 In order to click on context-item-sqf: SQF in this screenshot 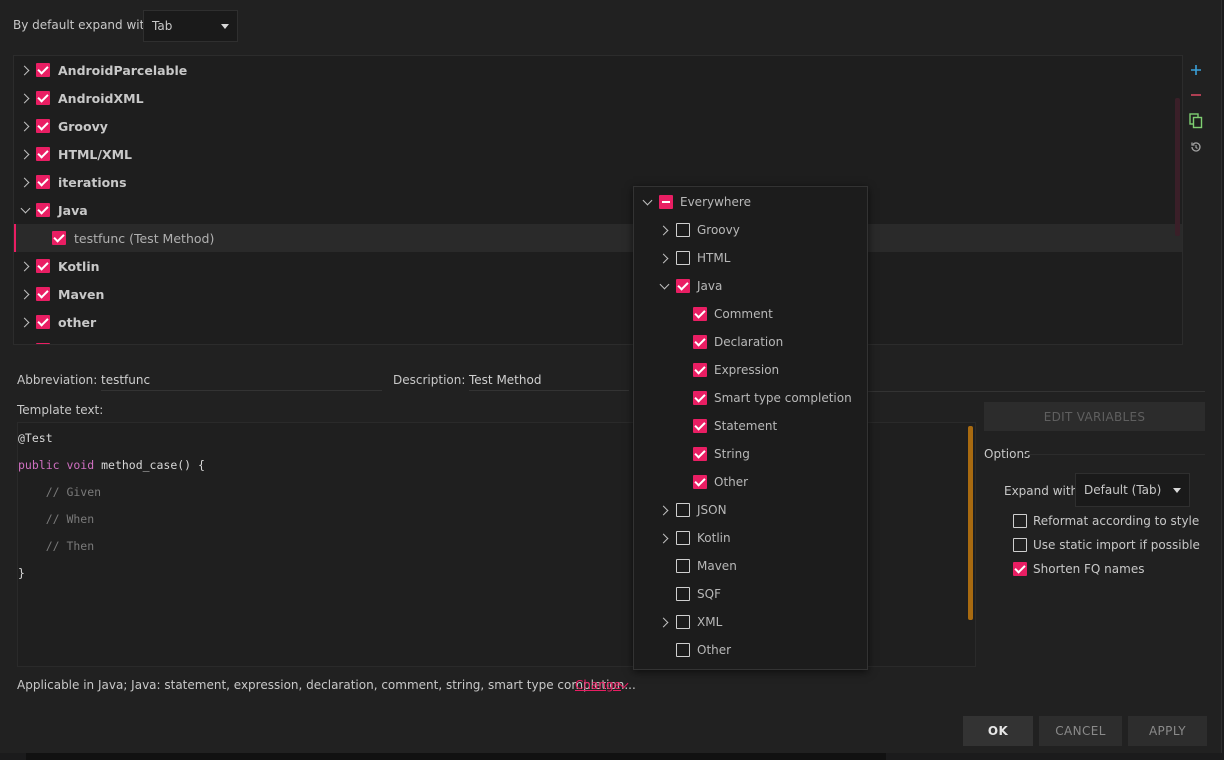, I will do `click(677, 594)`.